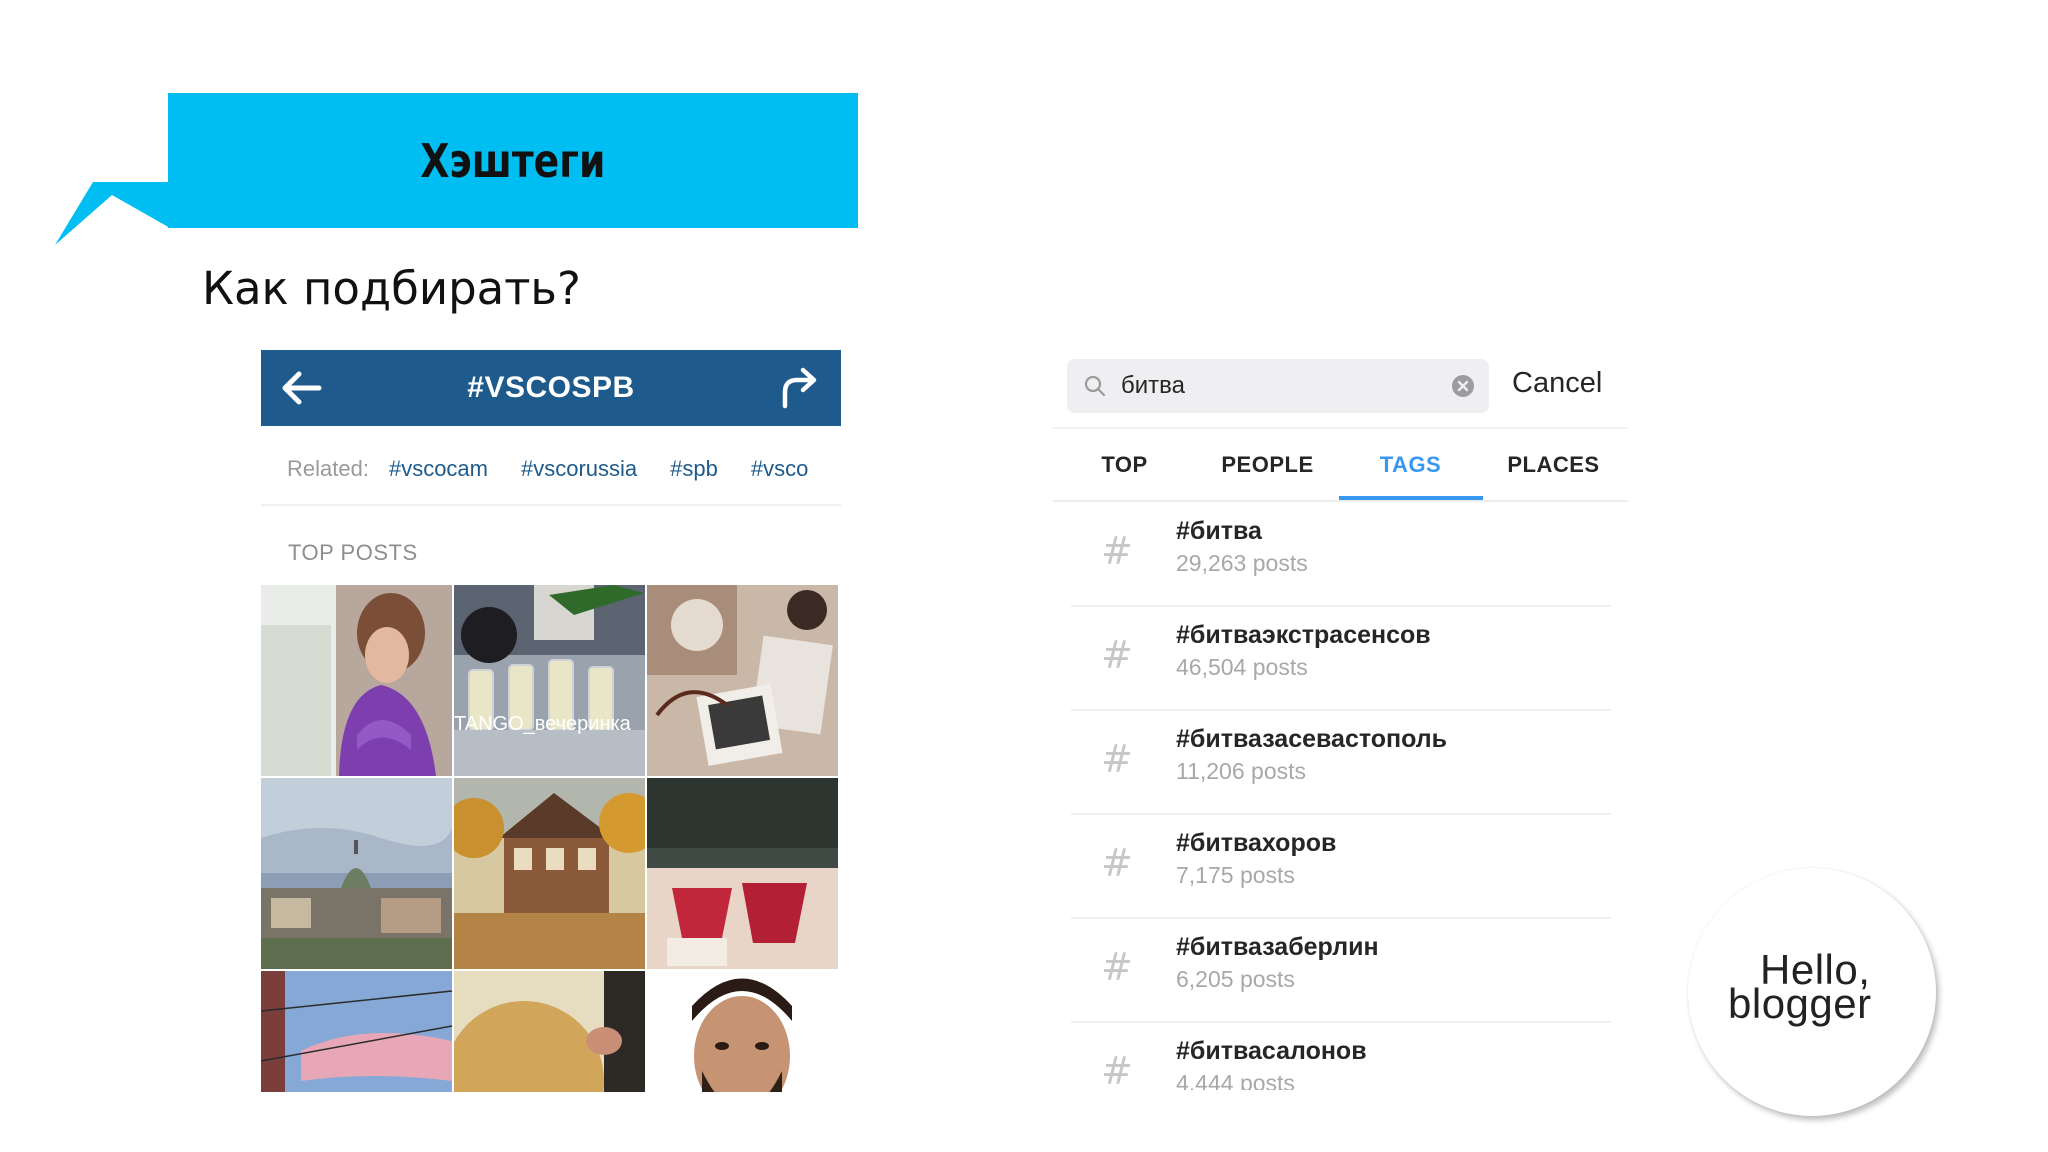 This screenshot has height=1152, width=2048. What do you see at coordinates (353, 552) in the screenshot?
I see `top-posts-heading: TOP POSTS` at bounding box center [353, 552].